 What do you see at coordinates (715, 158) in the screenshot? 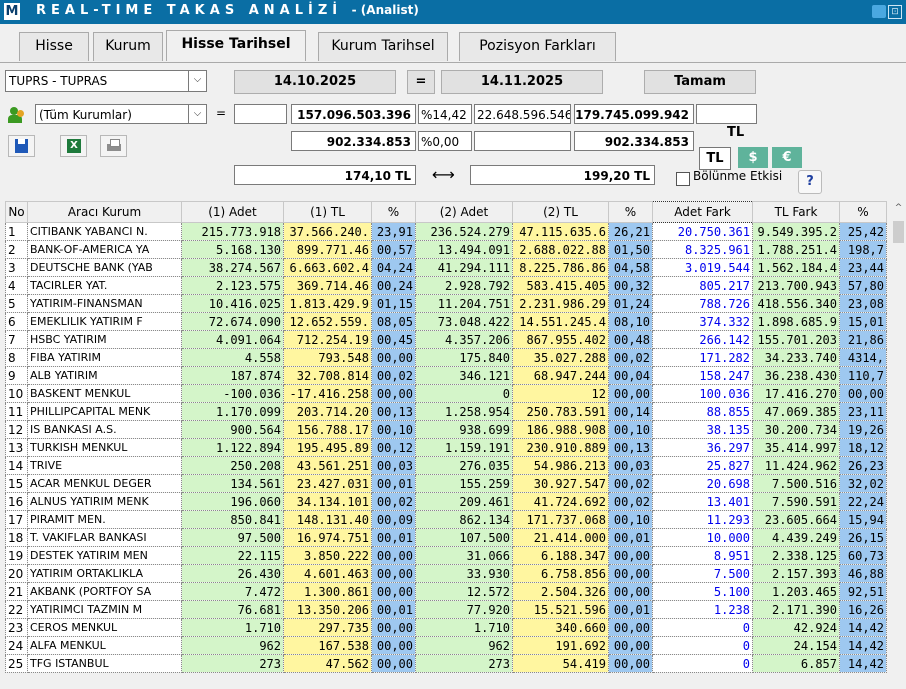
I see `currency-tl-button: TL` at bounding box center [715, 158].